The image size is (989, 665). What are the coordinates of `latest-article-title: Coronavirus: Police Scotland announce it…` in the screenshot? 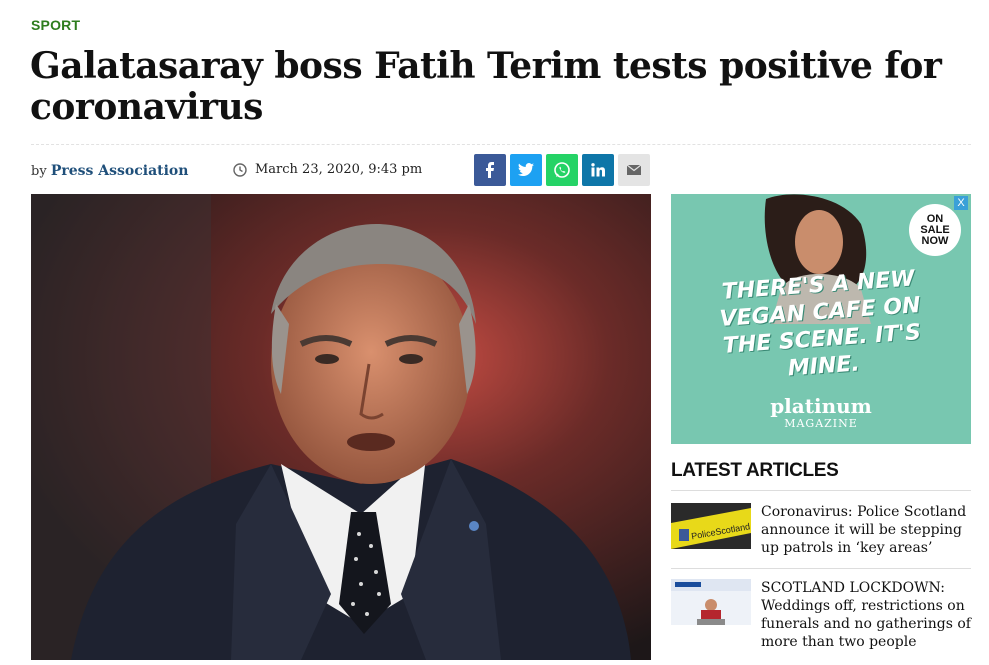 It's located at (866, 530).